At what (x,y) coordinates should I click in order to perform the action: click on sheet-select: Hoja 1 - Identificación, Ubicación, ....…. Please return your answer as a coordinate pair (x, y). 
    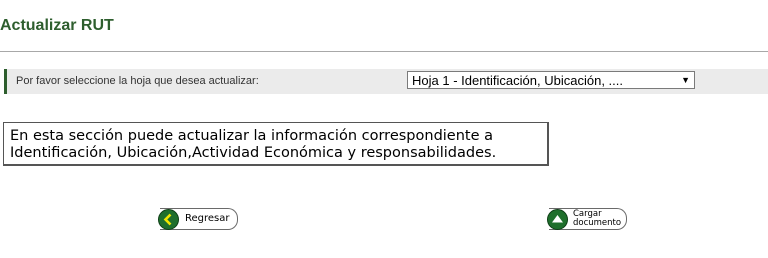
    Looking at the image, I should click on (551, 80).